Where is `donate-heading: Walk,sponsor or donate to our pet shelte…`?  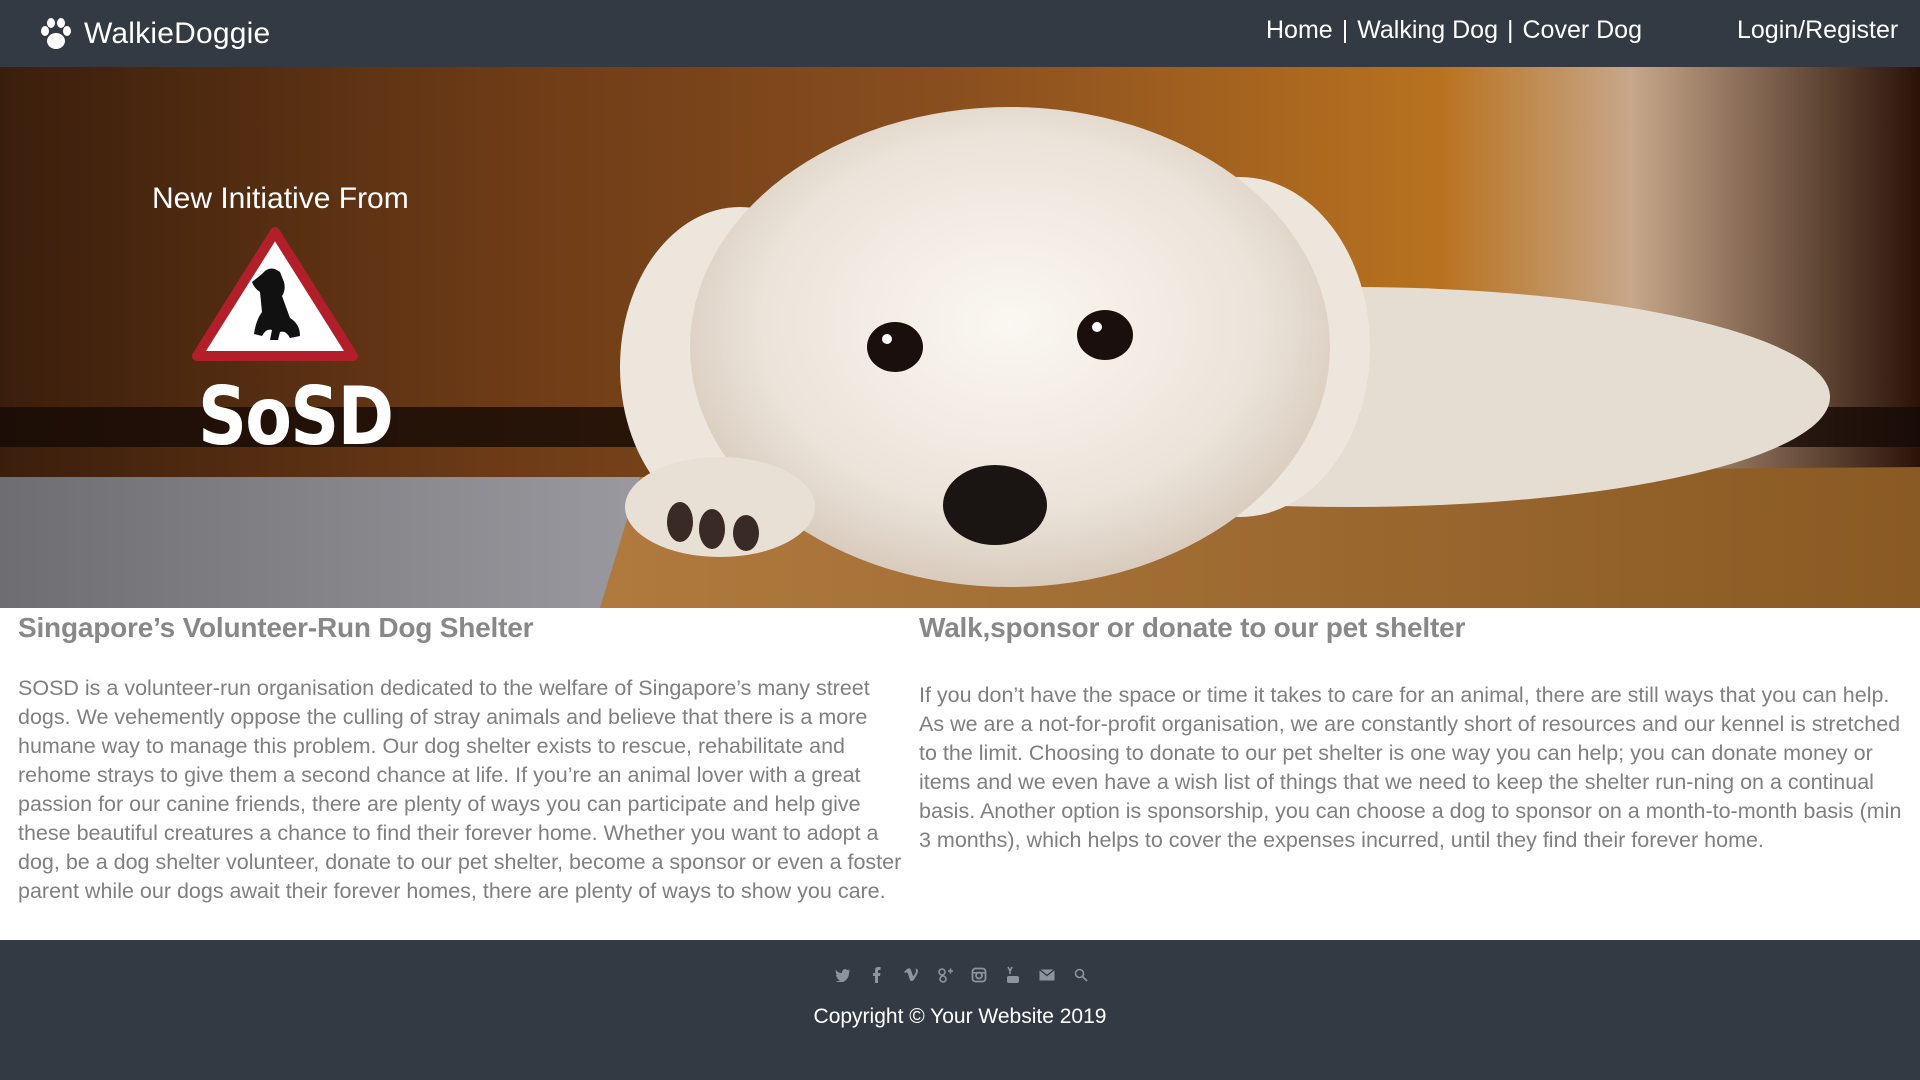 donate-heading: Walk,sponsor or donate to our pet shelte… is located at coordinates (1192, 627).